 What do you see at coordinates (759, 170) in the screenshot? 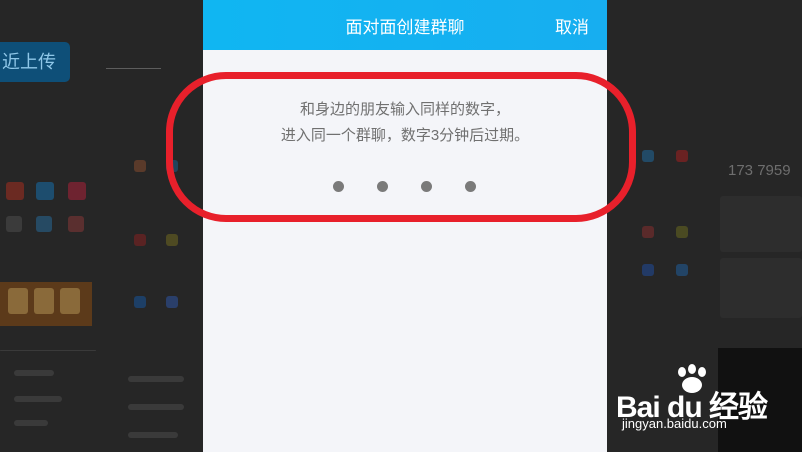
I see `background-phone-number: 173 7959` at bounding box center [759, 170].